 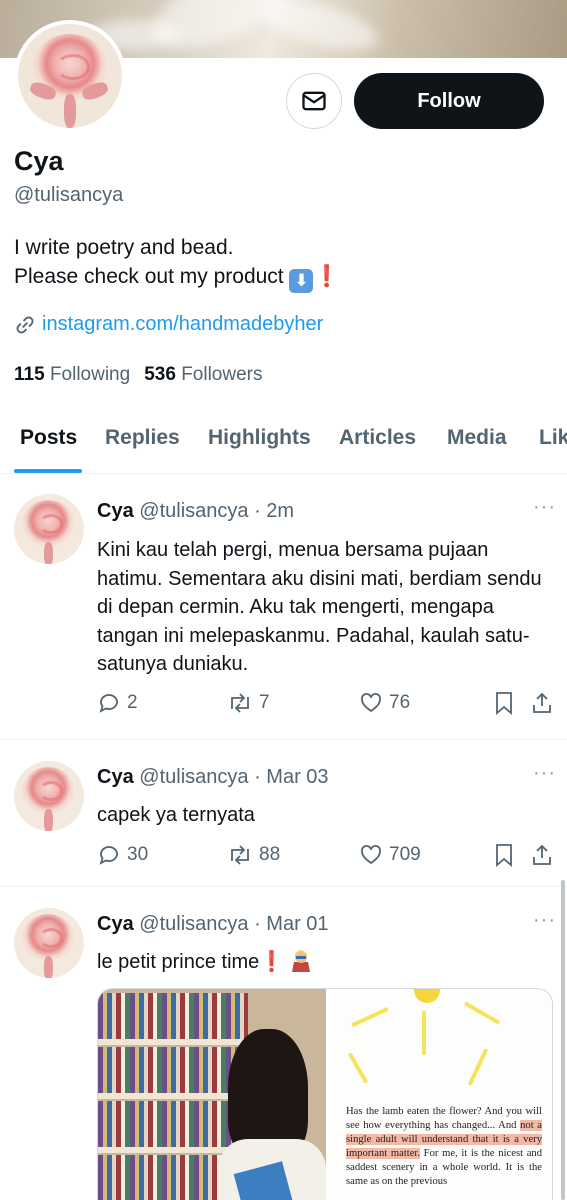 I want to click on post-header: Cya @tulisancya · Mar 03, so click(x=213, y=777).